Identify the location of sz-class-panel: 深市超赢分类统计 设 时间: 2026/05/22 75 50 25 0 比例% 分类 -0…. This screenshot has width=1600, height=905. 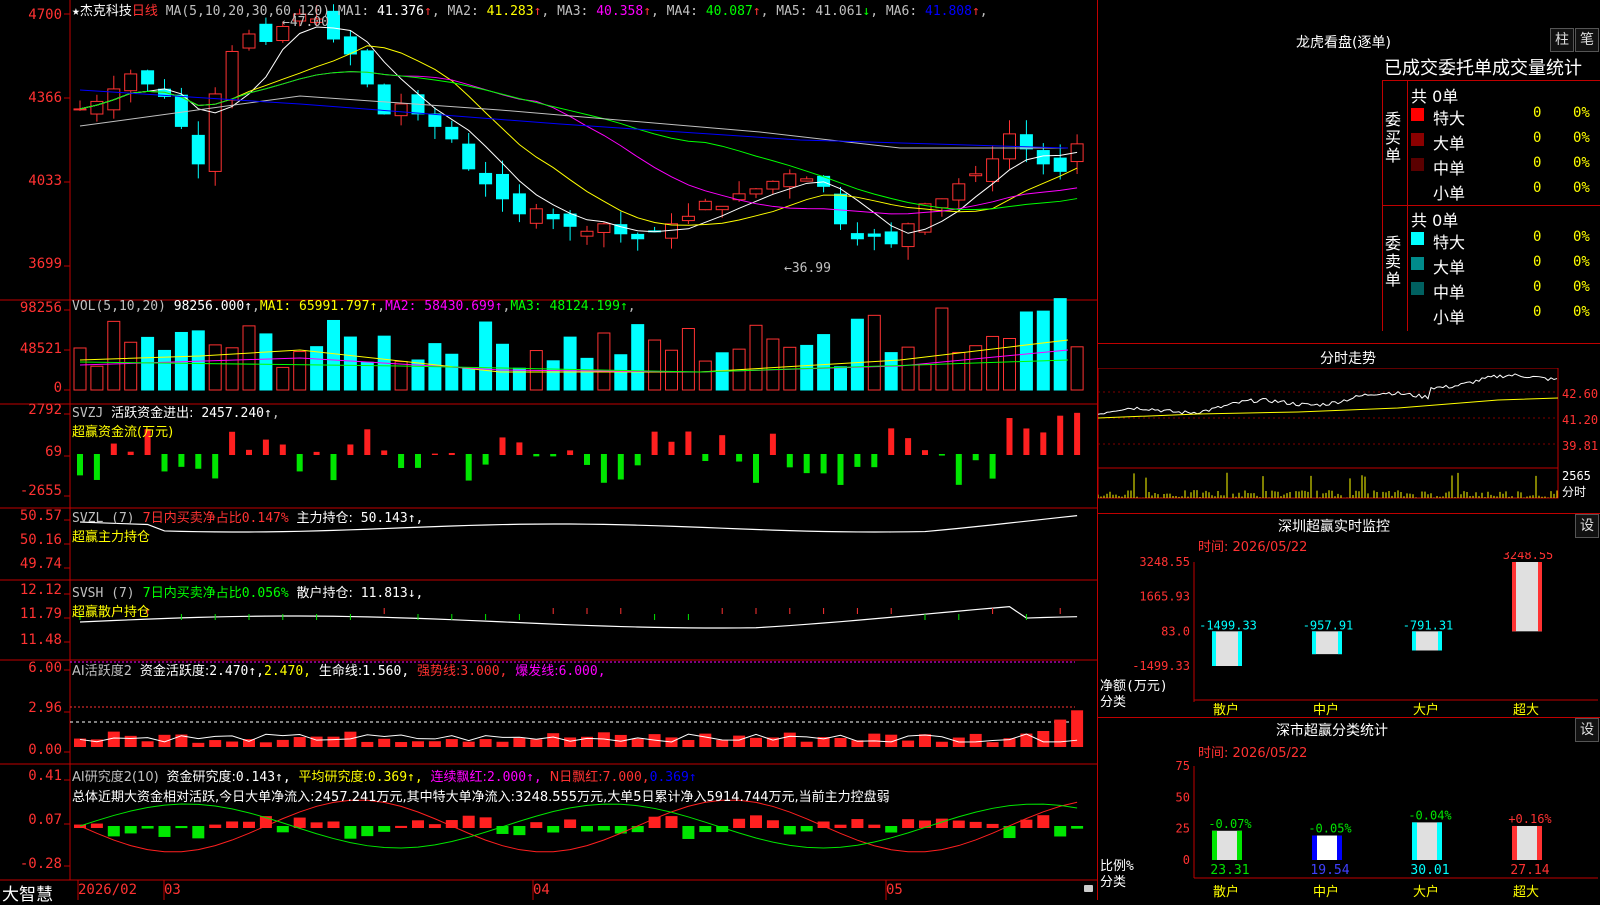
(1349, 809).